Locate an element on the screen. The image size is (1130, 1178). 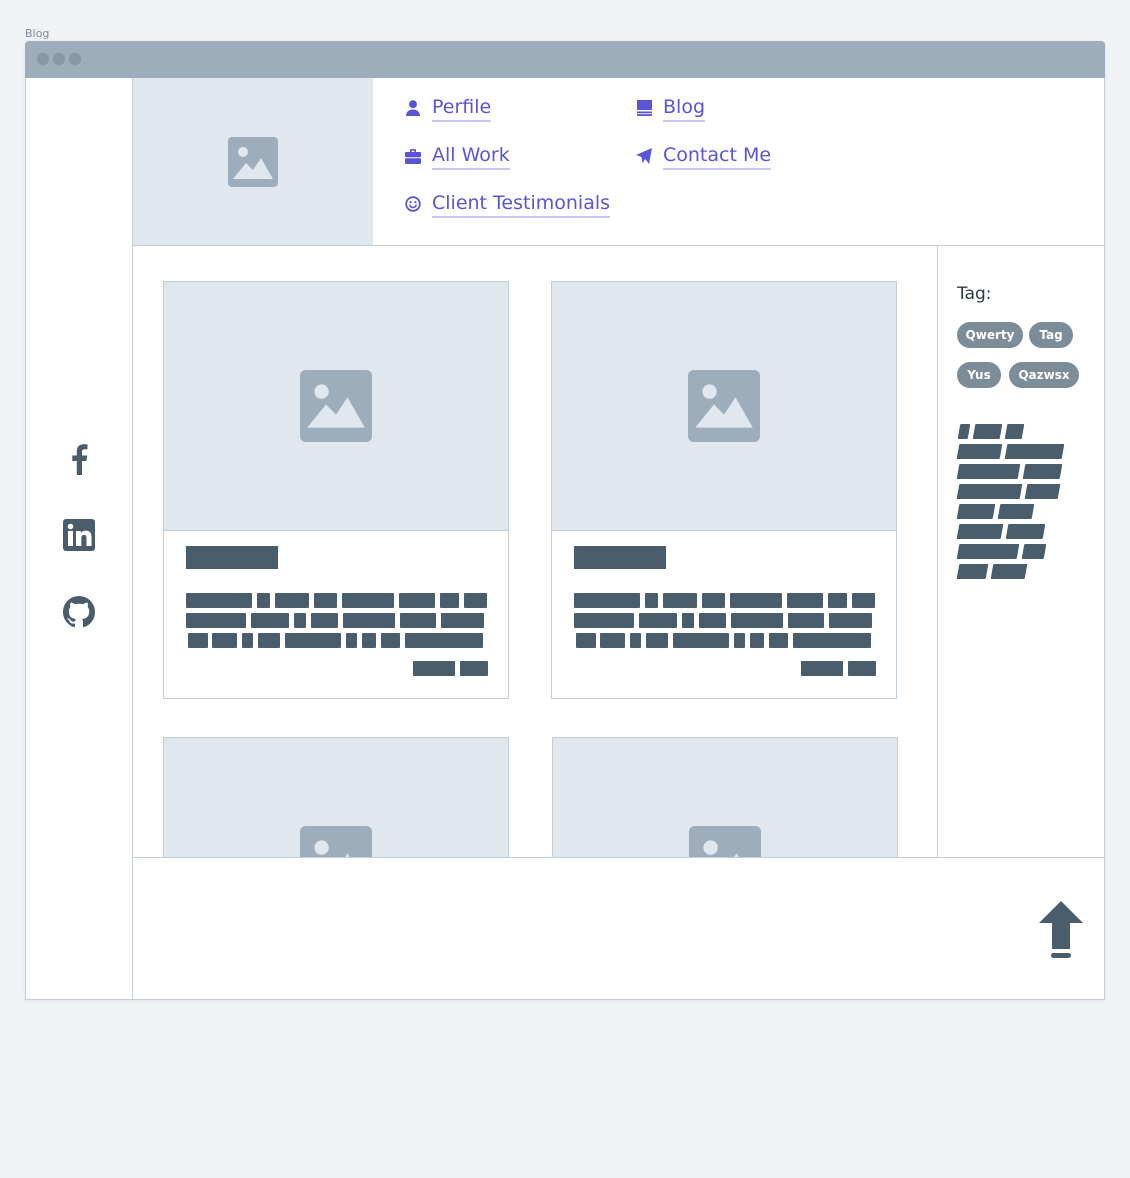
tag-sidebar: Tag: Qwerty Tag Yus Qazwsx is located at coordinates (1021, 552).